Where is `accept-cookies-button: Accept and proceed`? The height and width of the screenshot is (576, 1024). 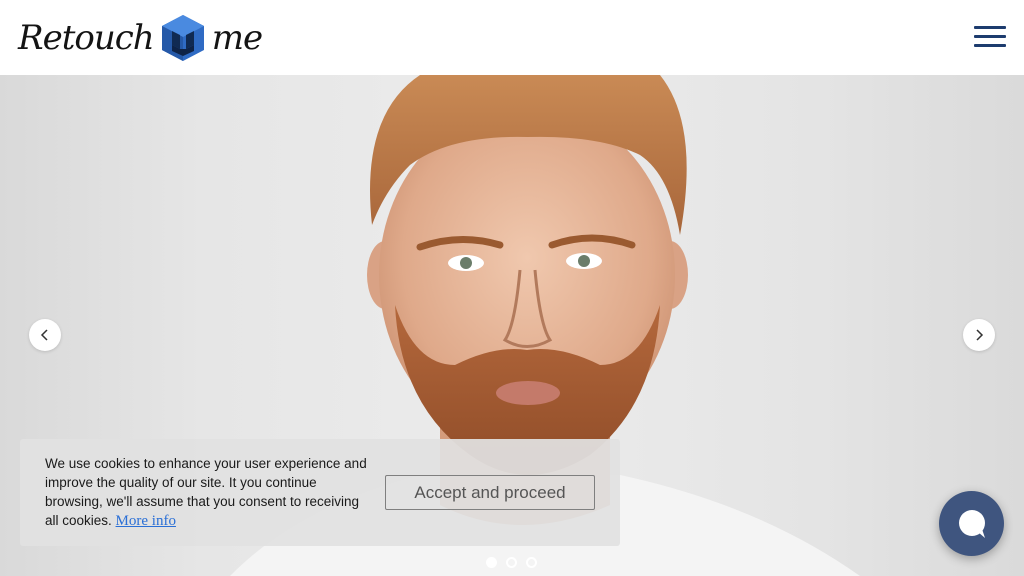
accept-cookies-button: Accept and proceed is located at coordinates (490, 492).